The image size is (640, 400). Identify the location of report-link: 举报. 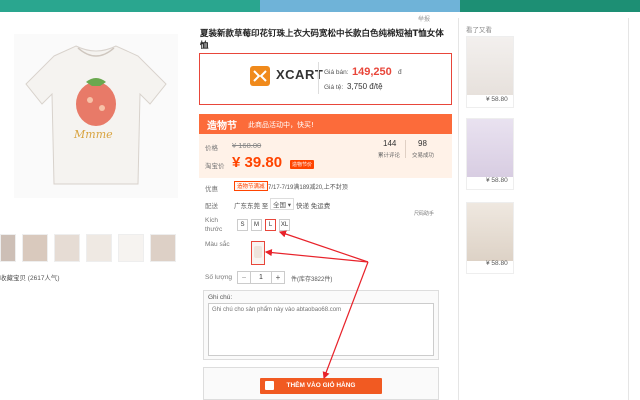
(424, 18).